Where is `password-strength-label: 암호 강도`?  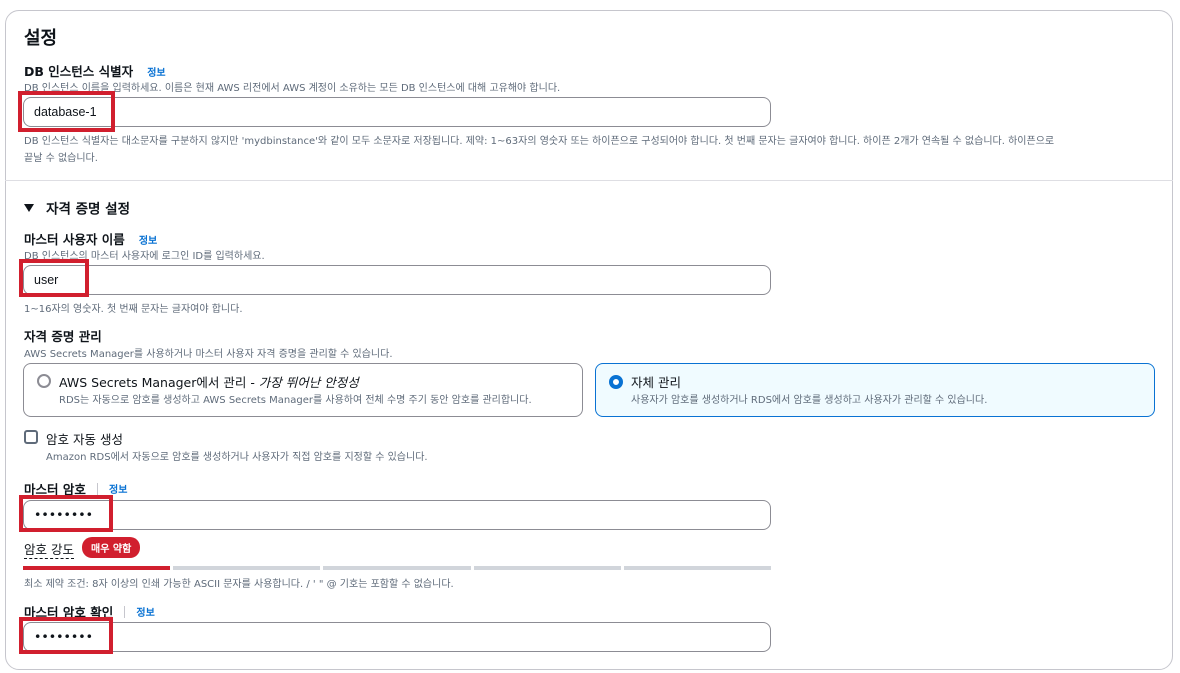 password-strength-label: 암호 강도 is located at coordinates (49, 549).